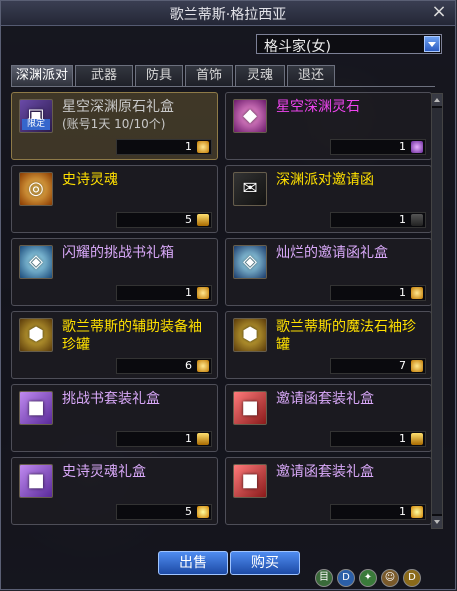  I want to click on clover-icon: ✦, so click(368, 578).